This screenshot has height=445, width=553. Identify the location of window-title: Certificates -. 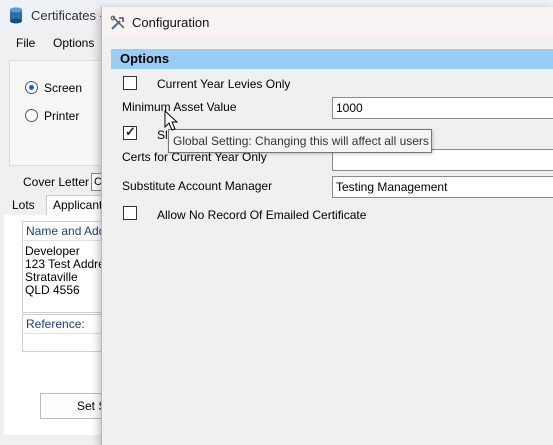
(67, 15).